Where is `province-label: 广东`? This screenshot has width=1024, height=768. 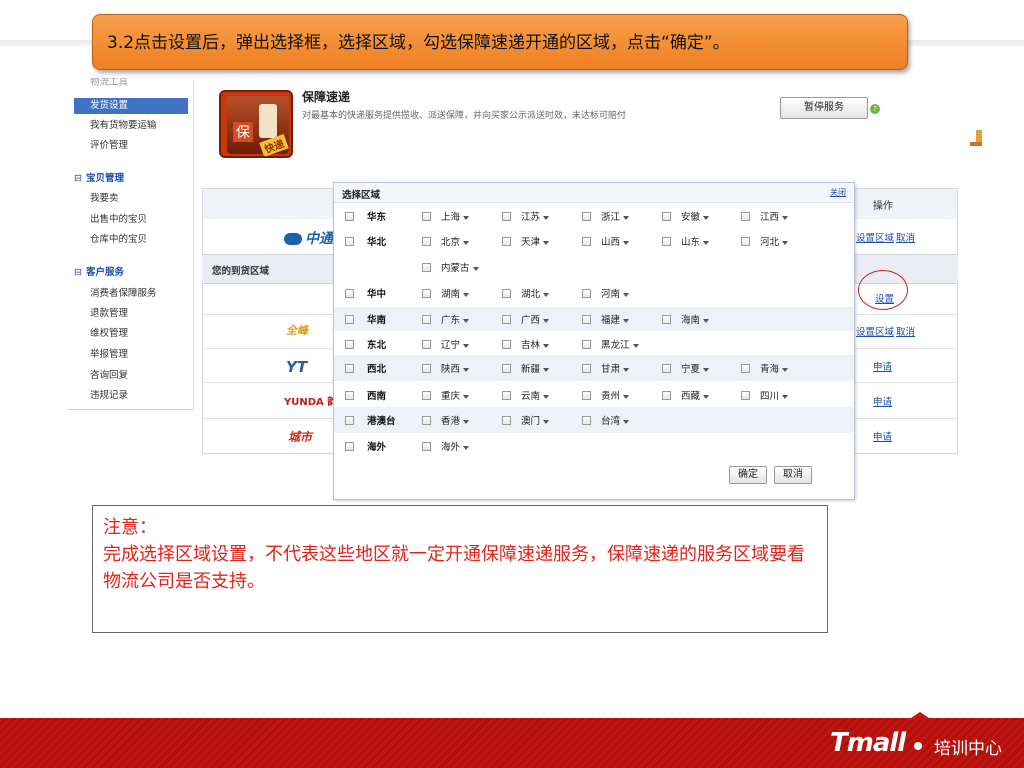
province-label: 广东 is located at coordinates (455, 319).